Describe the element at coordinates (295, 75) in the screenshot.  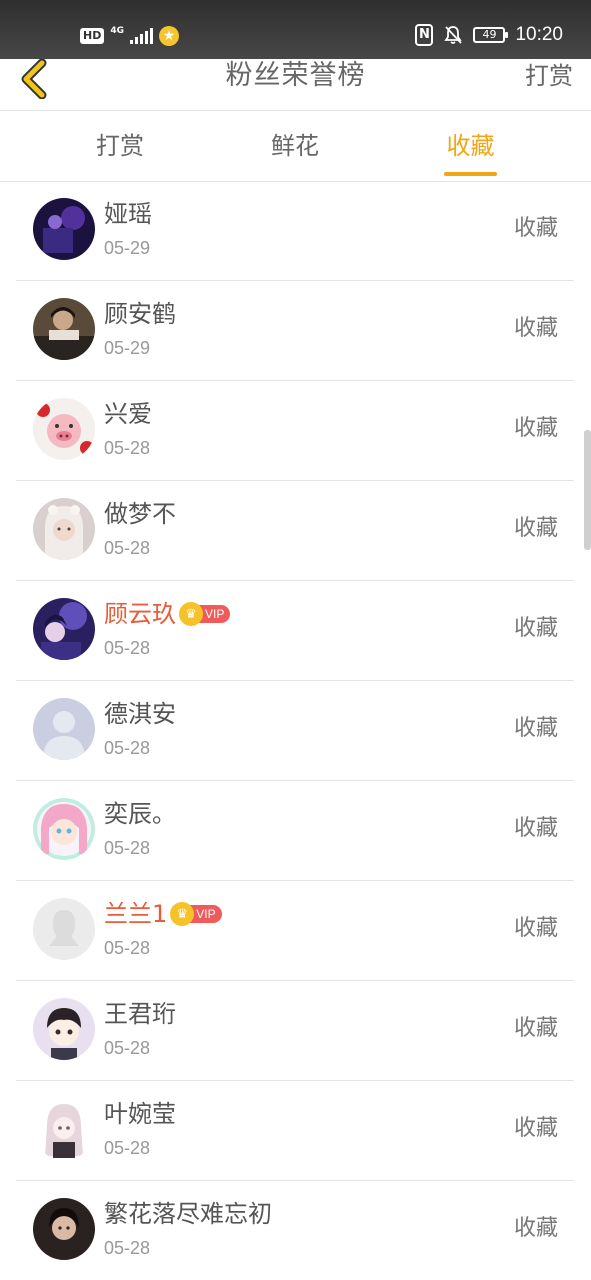
I see `page-title: 粉丝荣誉榜` at that location.